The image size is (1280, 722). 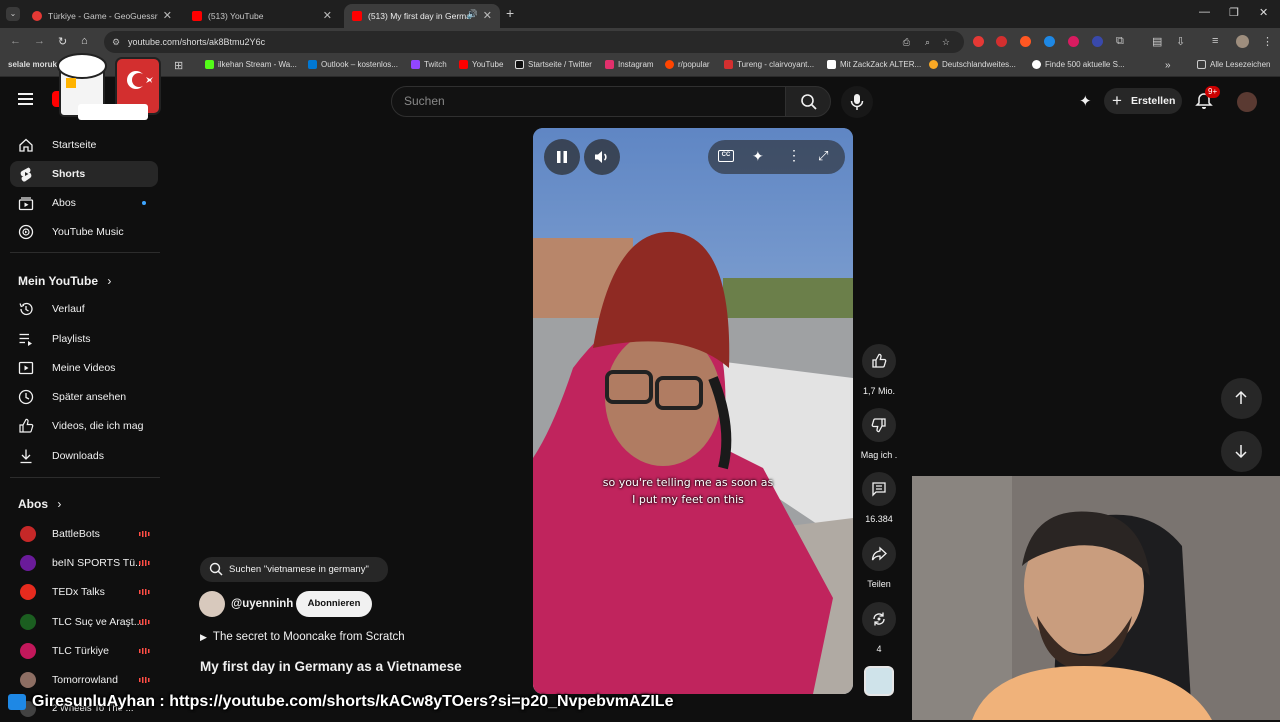 I want to click on install-app-icon: ⎙, so click(x=906, y=42).